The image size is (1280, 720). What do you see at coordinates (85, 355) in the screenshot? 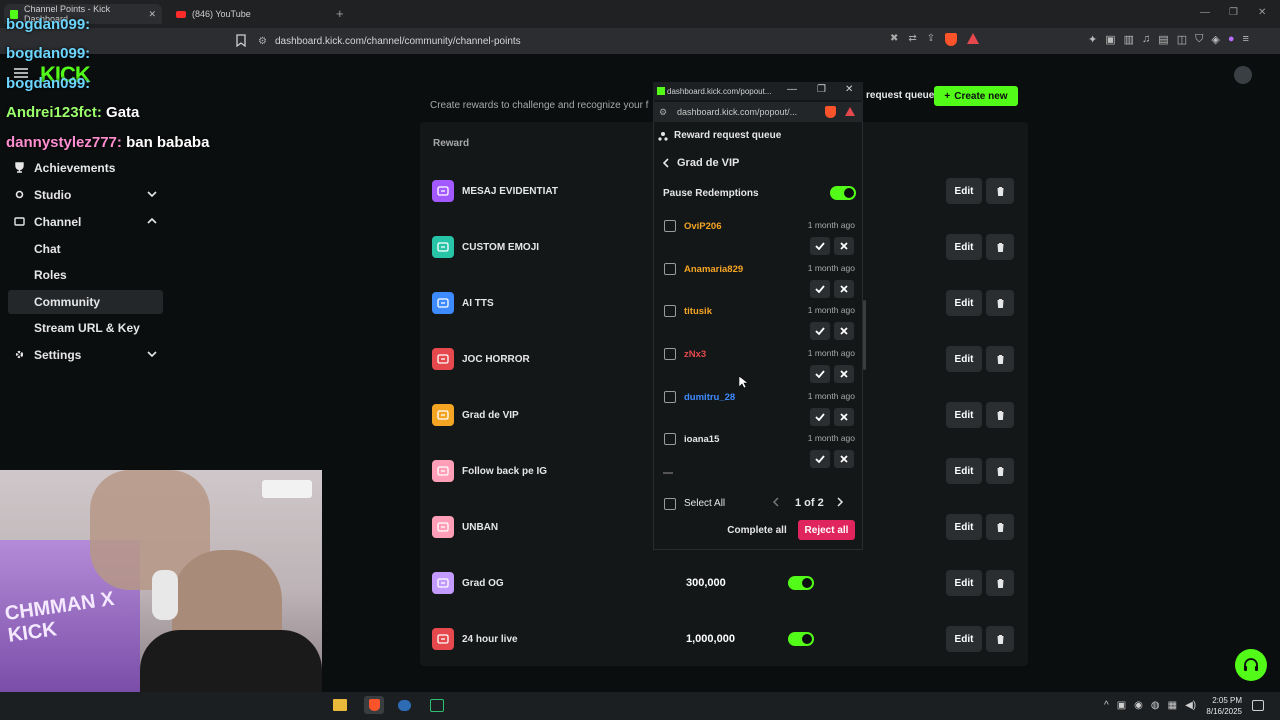
I see `sidebar-item-settings: Settings` at bounding box center [85, 355].